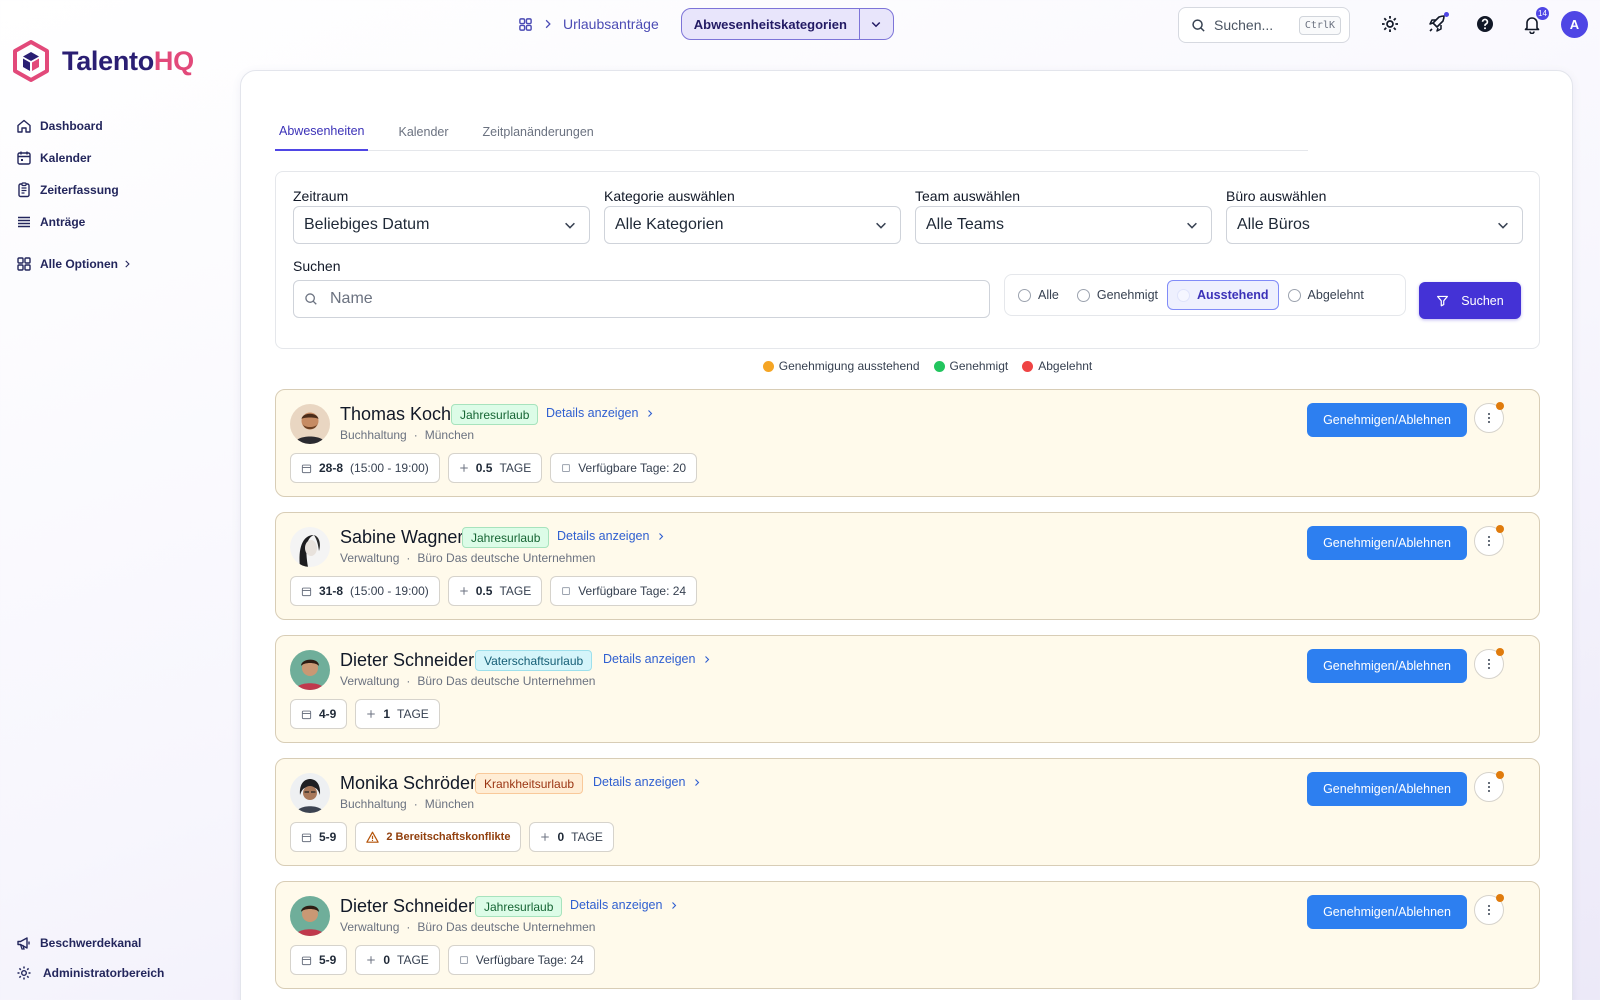 This screenshot has height=1000, width=1600. What do you see at coordinates (449, 804) in the screenshot?
I see `office: München` at bounding box center [449, 804].